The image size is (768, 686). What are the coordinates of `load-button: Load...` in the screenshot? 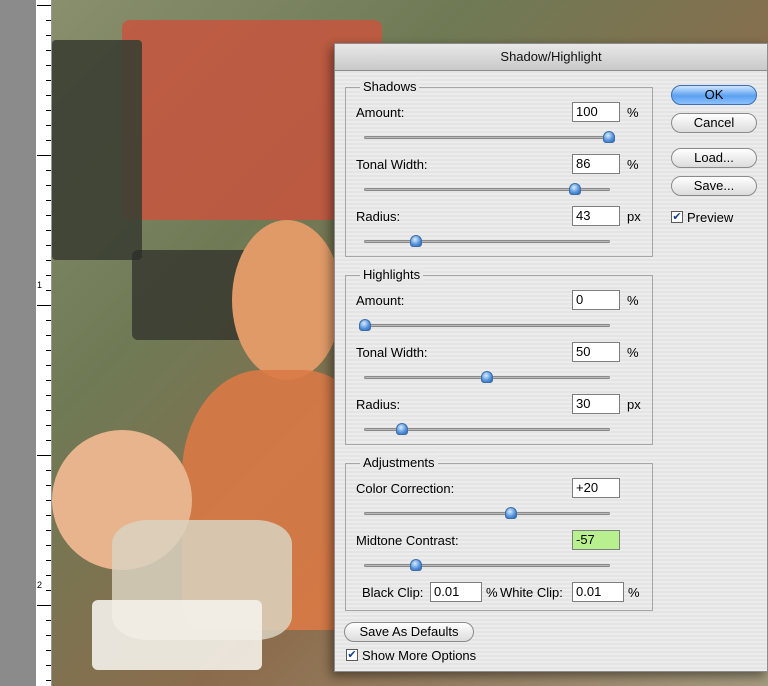 It's located at (714, 158).